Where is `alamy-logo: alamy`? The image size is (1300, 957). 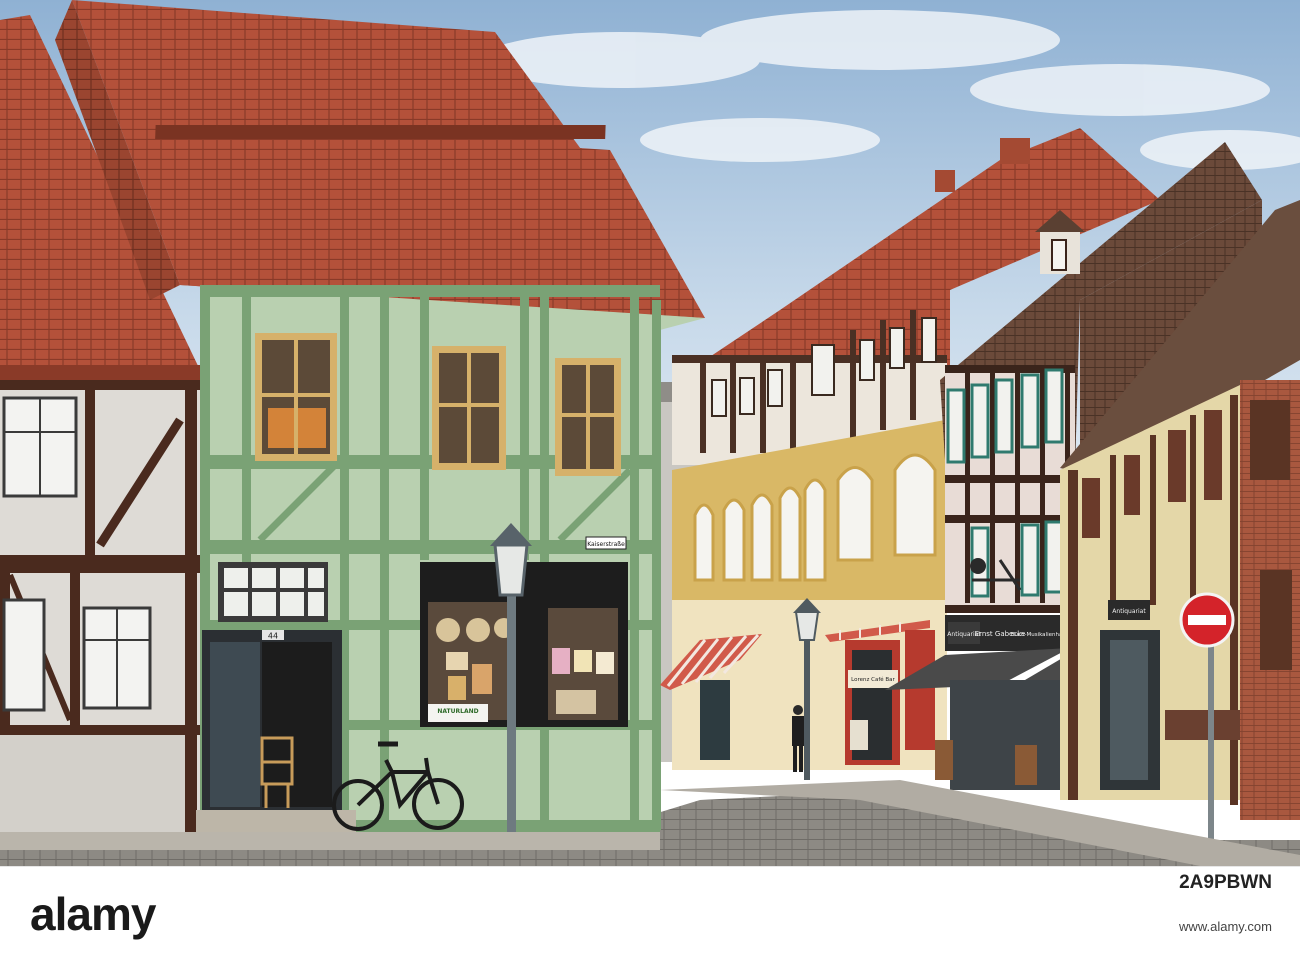 alamy-logo: alamy is located at coordinates (93, 914).